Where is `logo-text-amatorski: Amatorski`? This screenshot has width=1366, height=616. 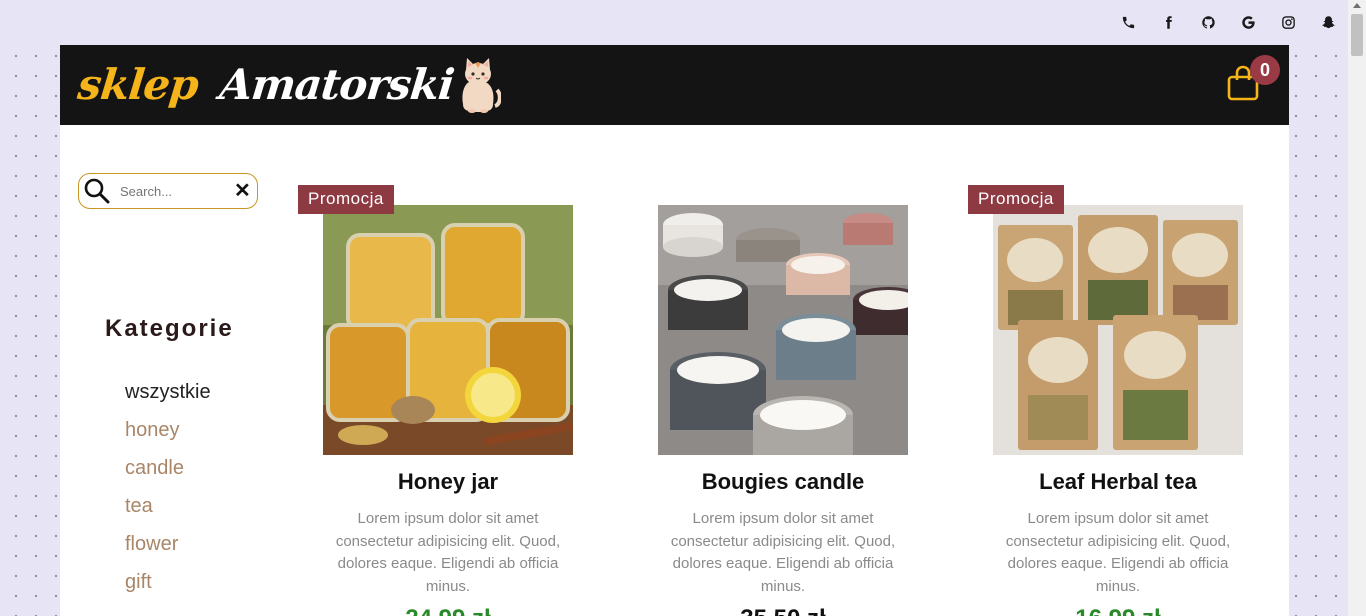 logo-text-amatorski: Amatorski is located at coordinates (336, 84).